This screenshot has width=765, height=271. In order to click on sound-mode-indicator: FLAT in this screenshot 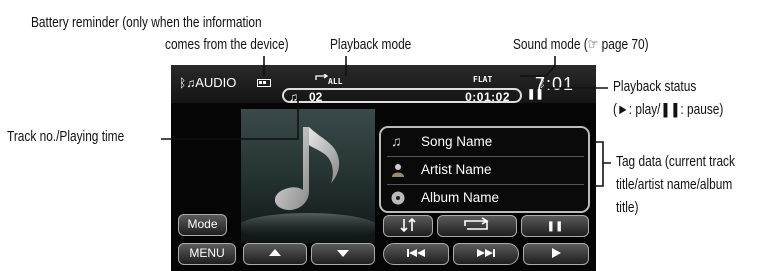, I will do `click(483, 79)`.